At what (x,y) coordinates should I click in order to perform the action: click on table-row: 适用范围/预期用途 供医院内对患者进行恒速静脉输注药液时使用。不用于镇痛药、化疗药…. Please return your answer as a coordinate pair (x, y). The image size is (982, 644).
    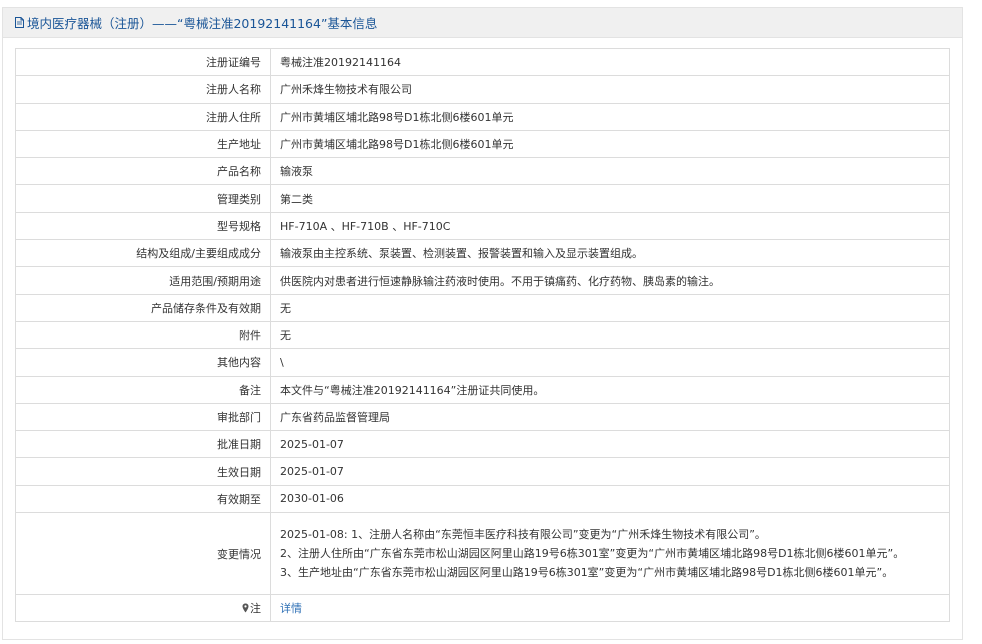
    Looking at the image, I should click on (482, 280).